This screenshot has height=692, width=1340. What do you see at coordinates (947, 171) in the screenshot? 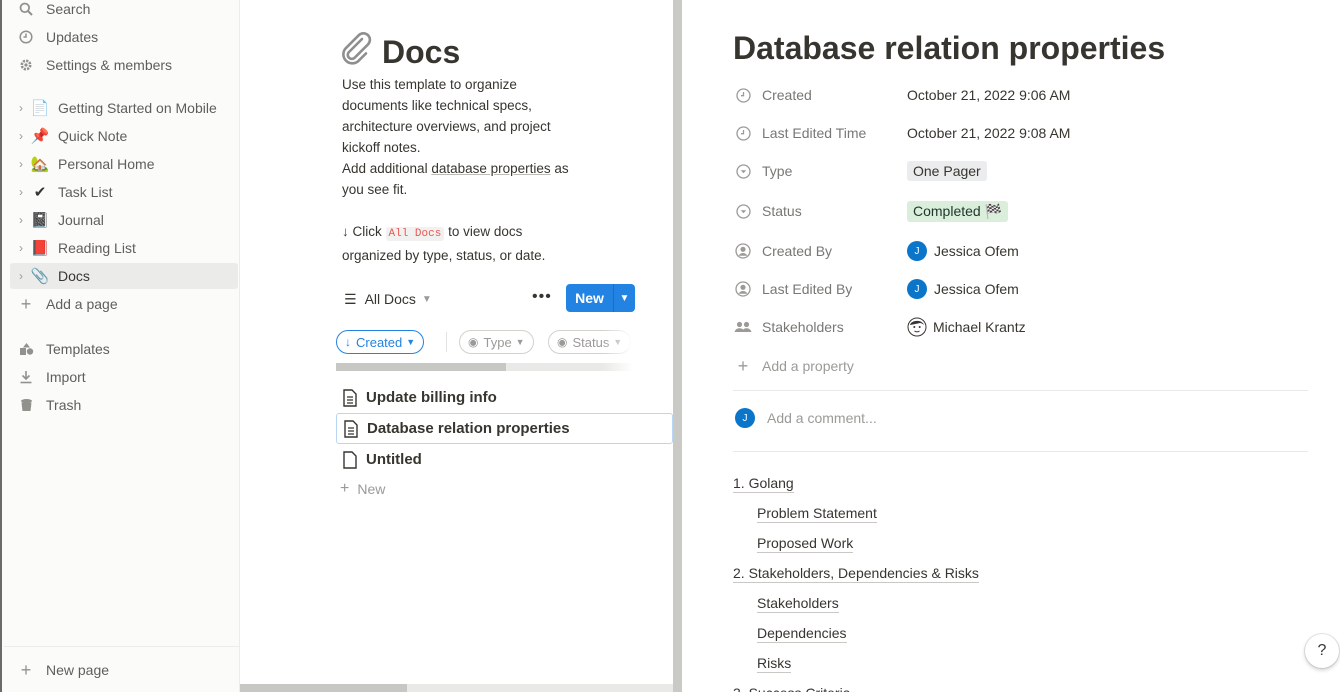
I see `property-value: One Pager` at bounding box center [947, 171].